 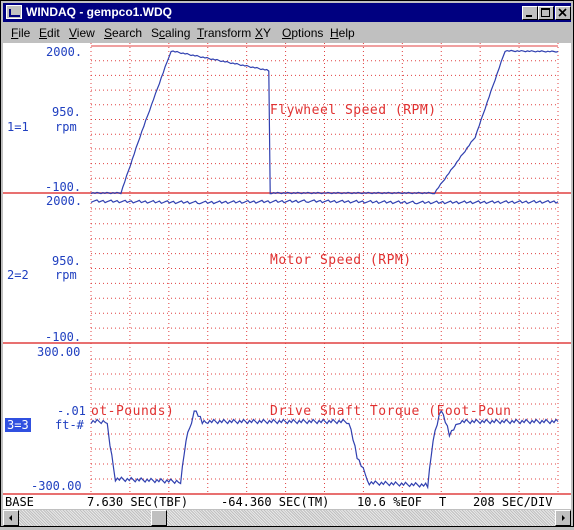 I want to click on horizontal-scrollbar, so click(x=287, y=518).